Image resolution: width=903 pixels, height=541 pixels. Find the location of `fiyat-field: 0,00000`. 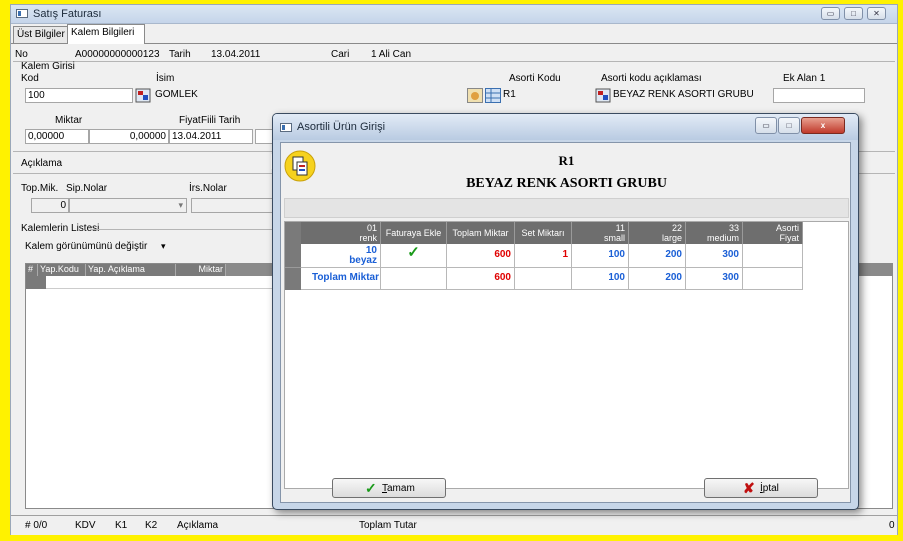

fiyat-field: 0,00000 is located at coordinates (129, 136).